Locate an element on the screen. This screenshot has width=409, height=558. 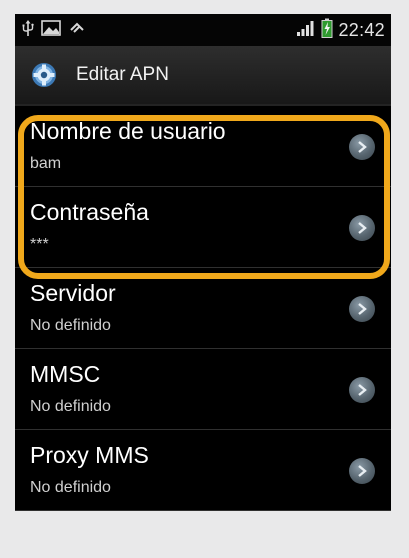
status-time: 22:42 is located at coordinates (361, 29).